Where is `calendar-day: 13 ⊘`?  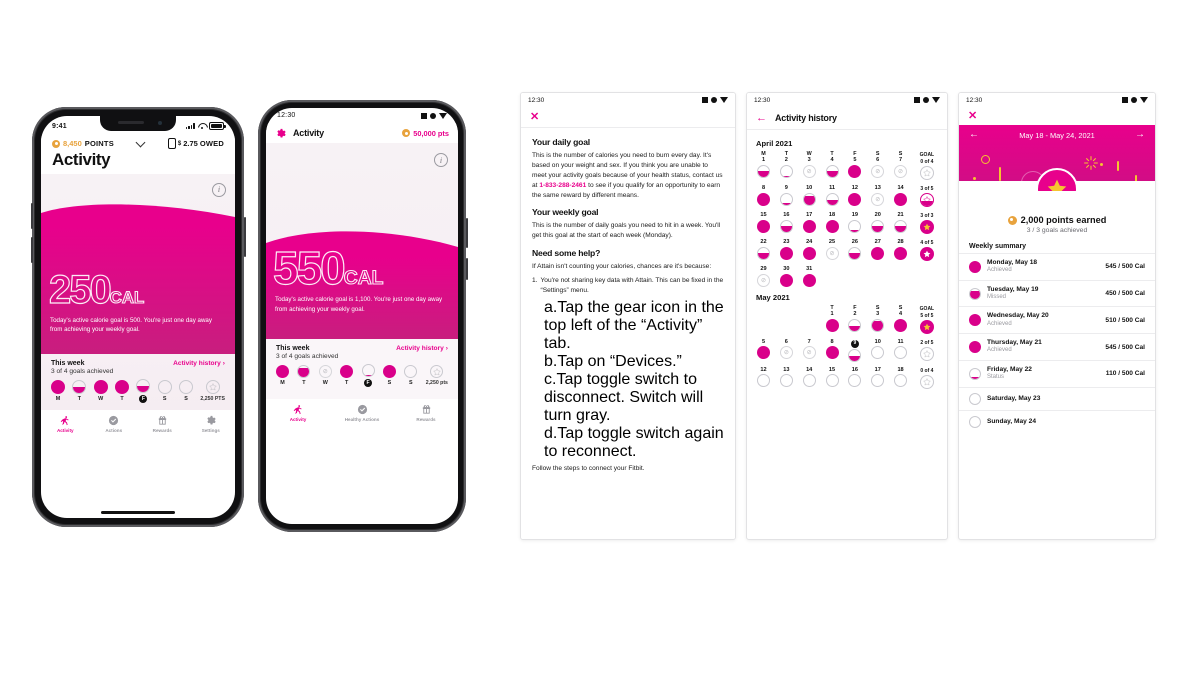 calendar-day: 13 ⊘ is located at coordinates (877, 195).